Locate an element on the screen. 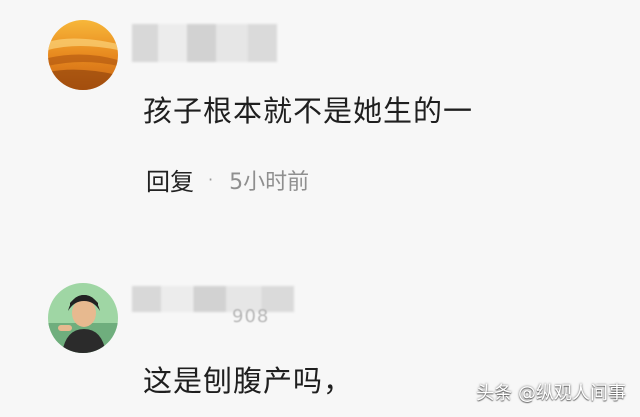 The image size is (640, 417). watermark: 头条 @纵观人间事 is located at coordinates (551, 393).